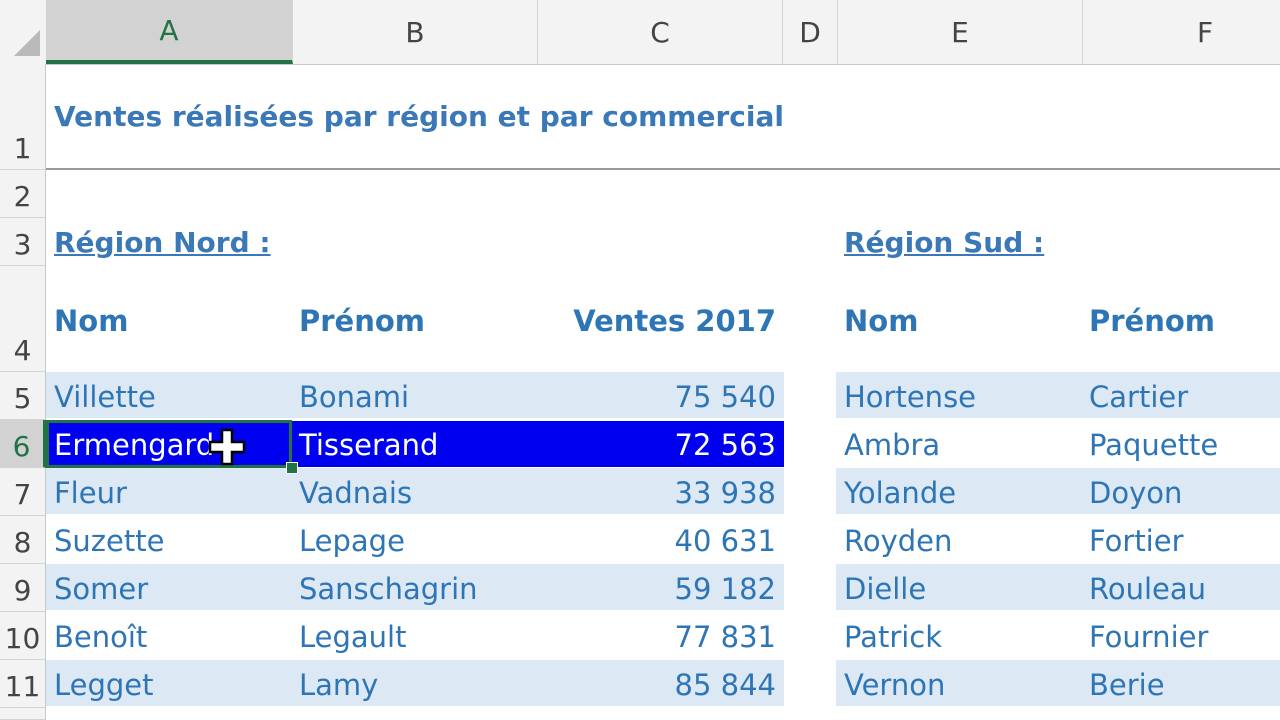 This screenshot has height=720, width=1280. Describe the element at coordinates (388, 589) in the screenshot. I see `nord-cell-prenom: Sanschagrin` at that location.